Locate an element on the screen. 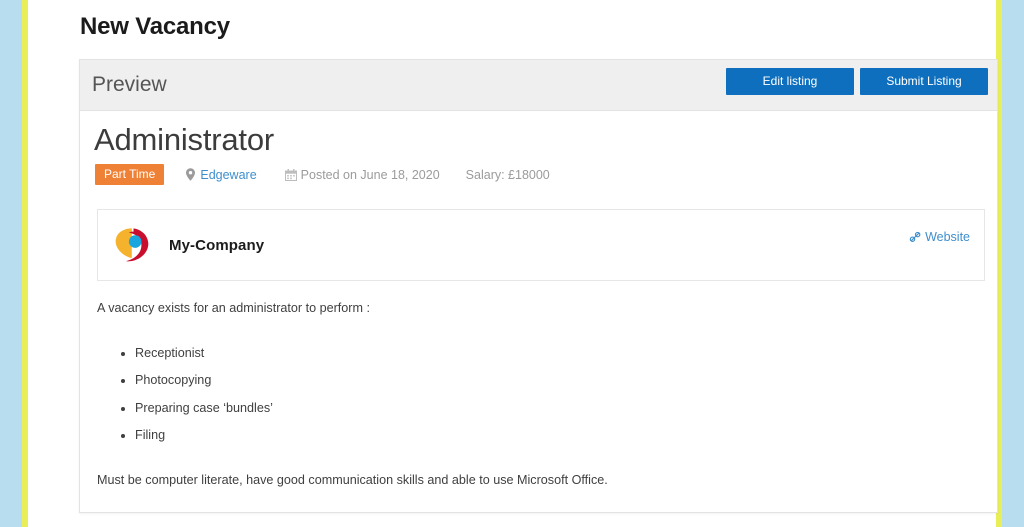 The image size is (1024, 527). job-title: Administrator is located at coordinates (184, 139).